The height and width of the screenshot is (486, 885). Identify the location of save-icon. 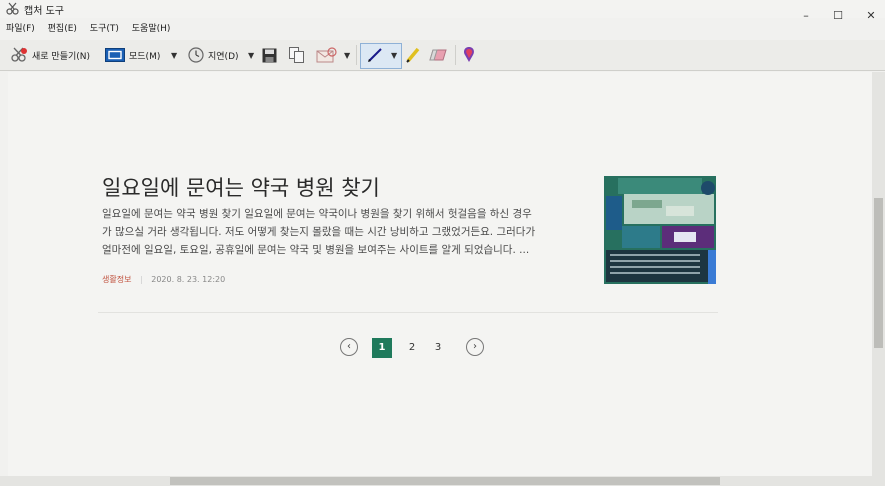
(269, 55).